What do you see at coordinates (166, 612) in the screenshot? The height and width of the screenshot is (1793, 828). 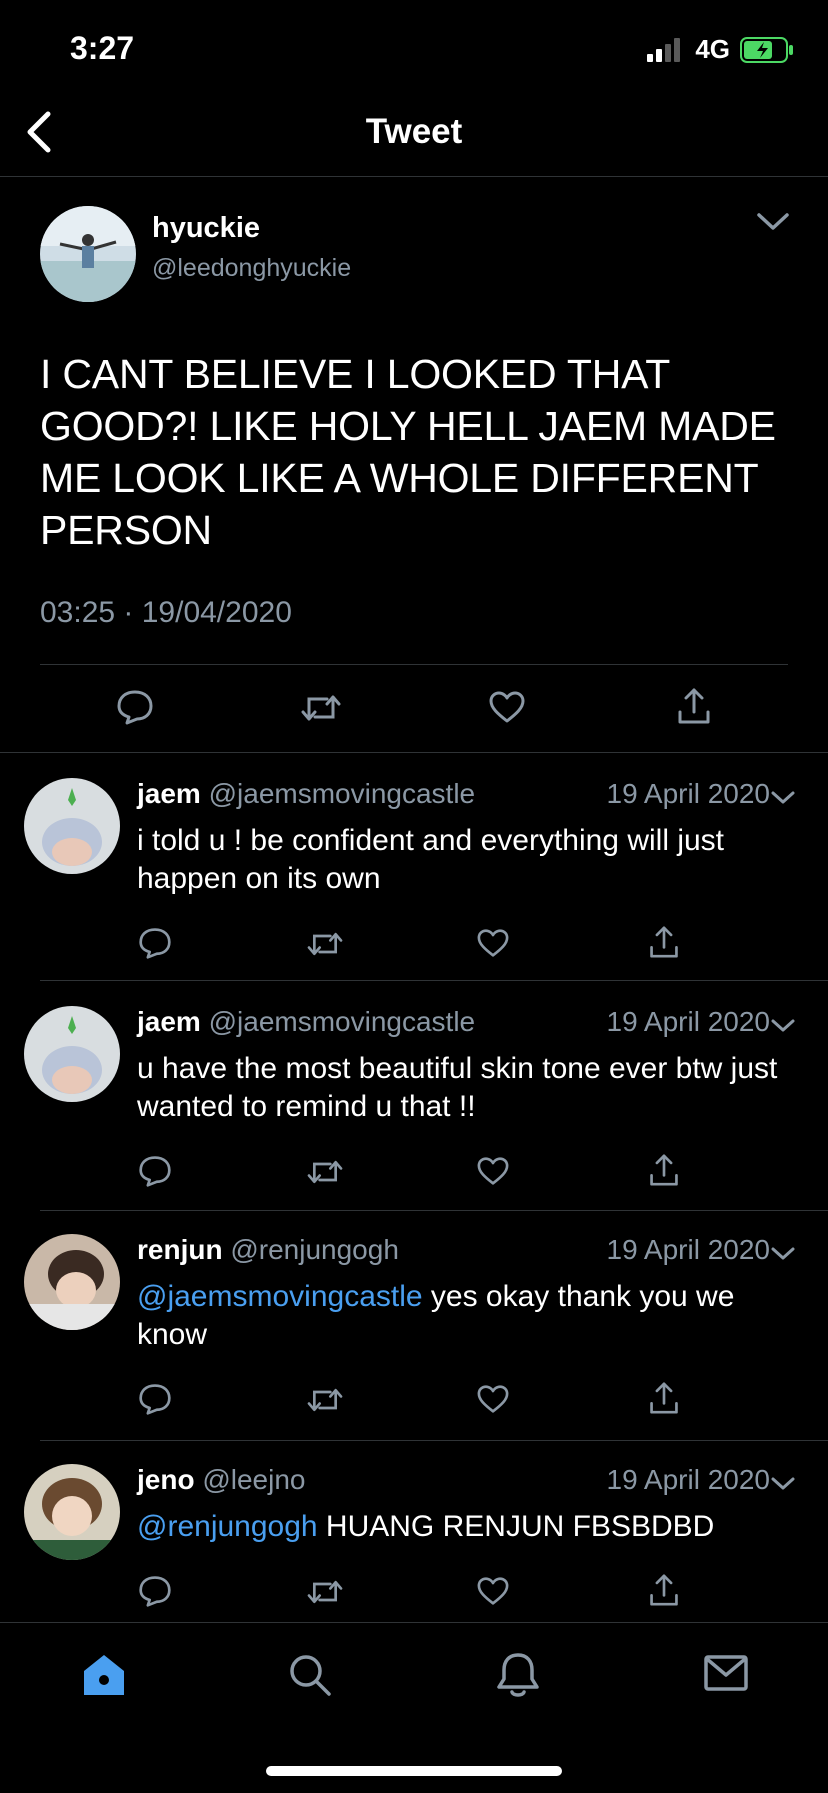 I see `tweet-timestamp: 03:25 · 19/04/2020` at bounding box center [166, 612].